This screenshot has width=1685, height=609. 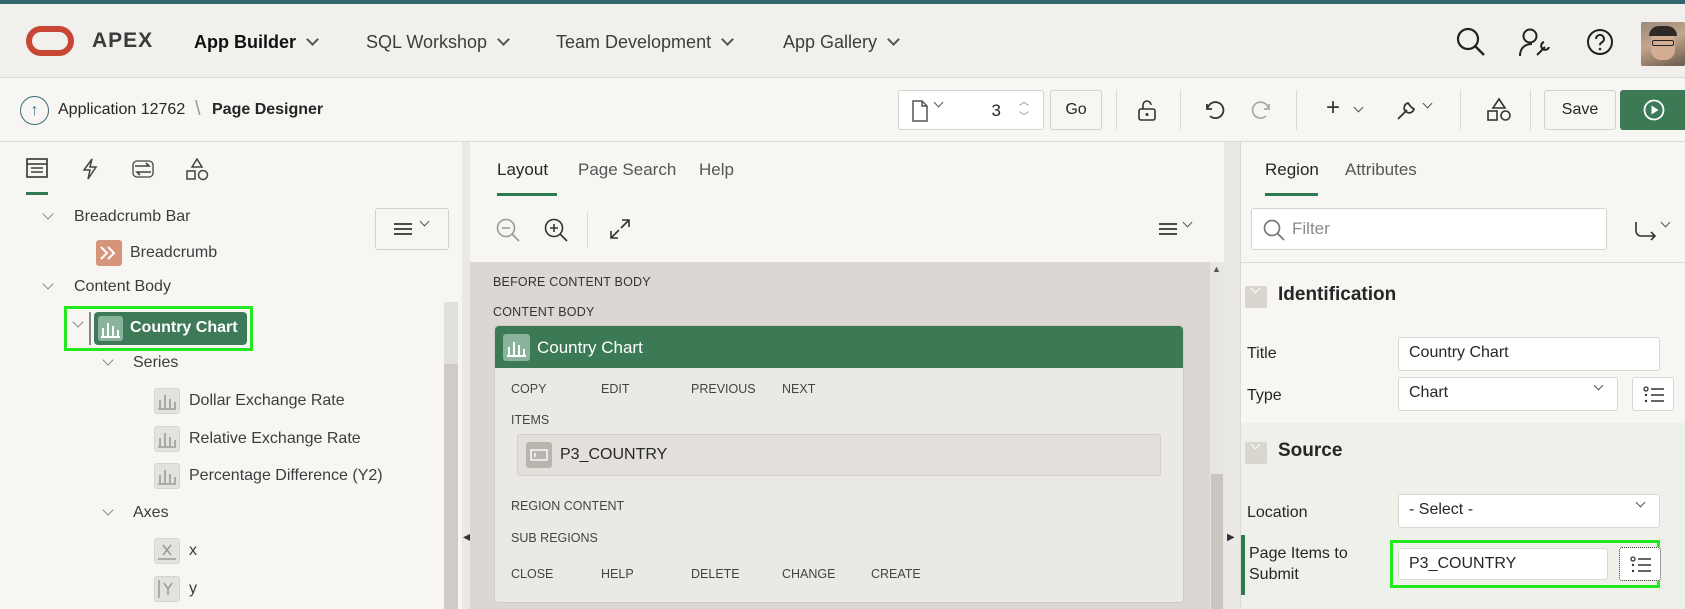 I want to click on zoom-in-icon, so click(x=556, y=230).